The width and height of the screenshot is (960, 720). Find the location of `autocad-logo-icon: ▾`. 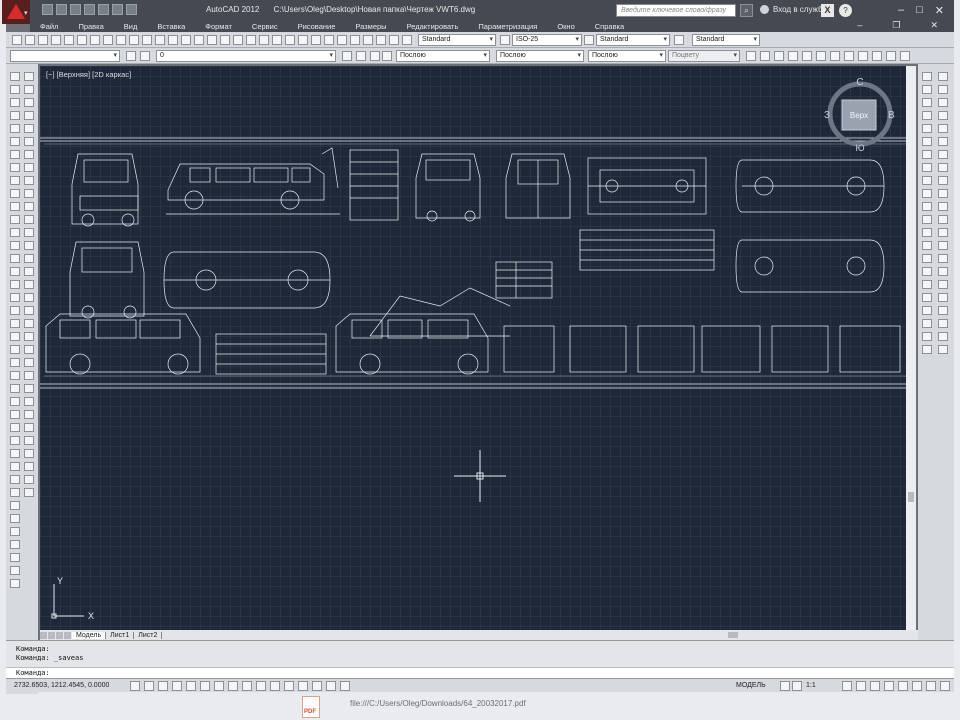

autocad-logo-icon: ▾ is located at coordinates (16, 12).